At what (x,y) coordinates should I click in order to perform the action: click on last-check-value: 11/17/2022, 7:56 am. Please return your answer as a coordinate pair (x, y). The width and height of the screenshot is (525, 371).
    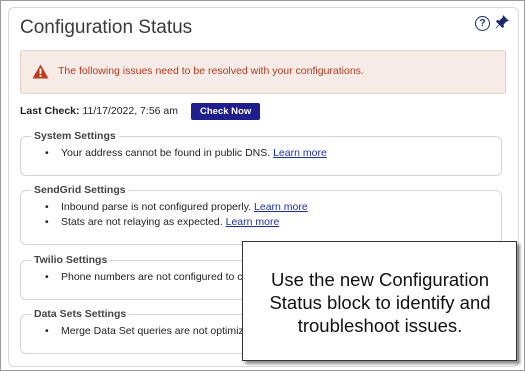
    Looking at the image, I should click on (130, 111).